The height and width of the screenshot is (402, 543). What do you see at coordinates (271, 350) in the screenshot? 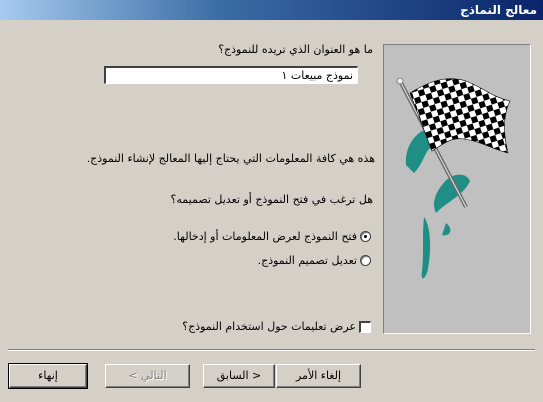
I see `button-separator` at bounding box center [271, 350].